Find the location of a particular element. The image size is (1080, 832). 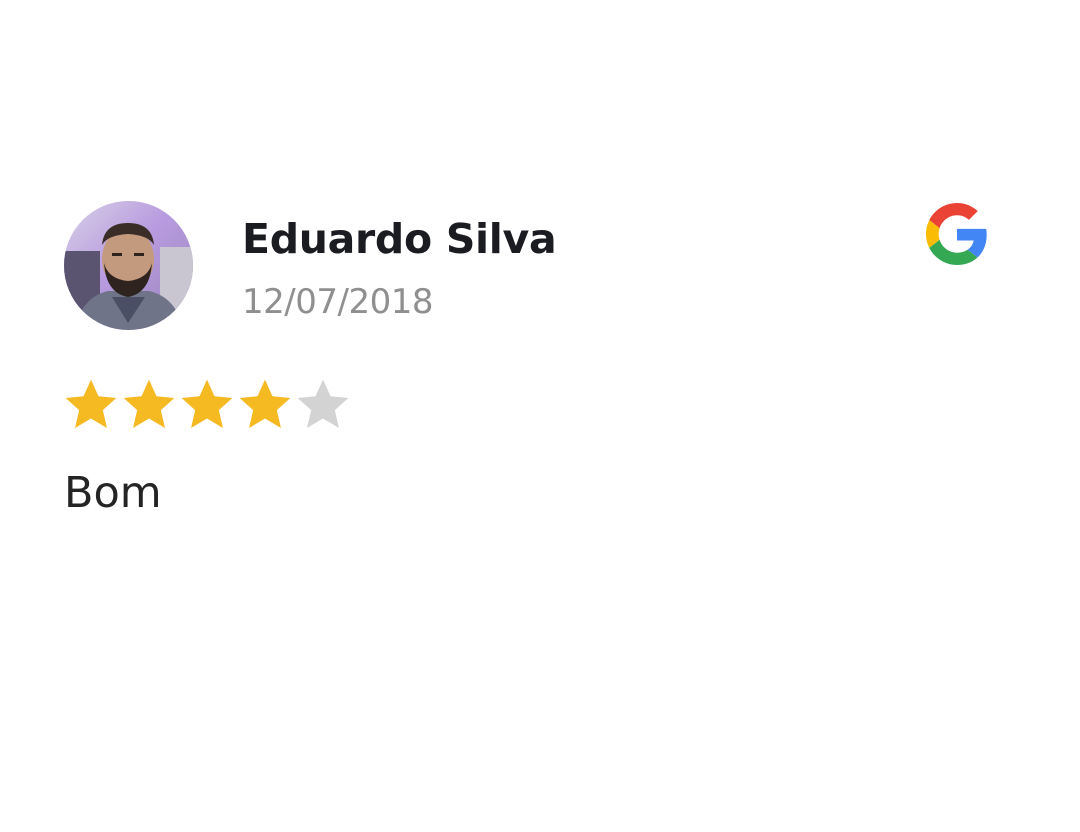

avatar is located at coordinates (128, 265).